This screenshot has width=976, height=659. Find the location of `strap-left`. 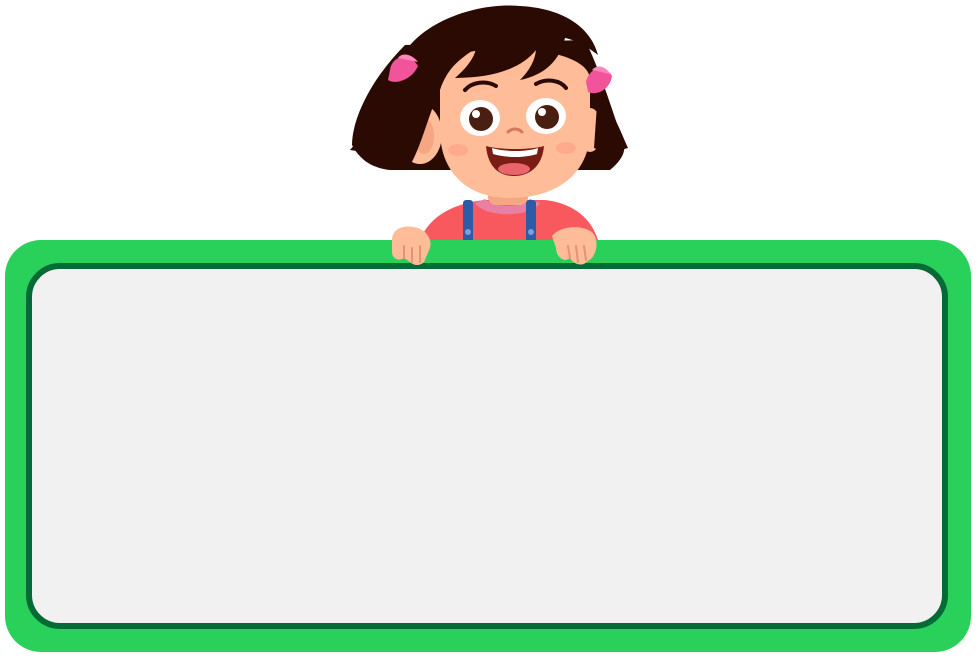

strap-left is located at coordinates (468, 221).